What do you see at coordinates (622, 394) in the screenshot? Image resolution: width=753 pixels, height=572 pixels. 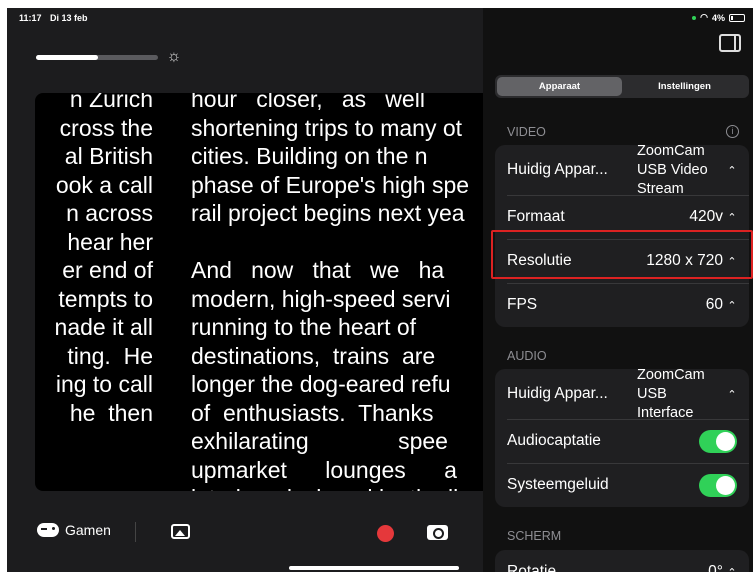 I see `audio-device-row: Huidig Appar... ZoomCam USB Interface ⌃` at bounding box center [622, 394].